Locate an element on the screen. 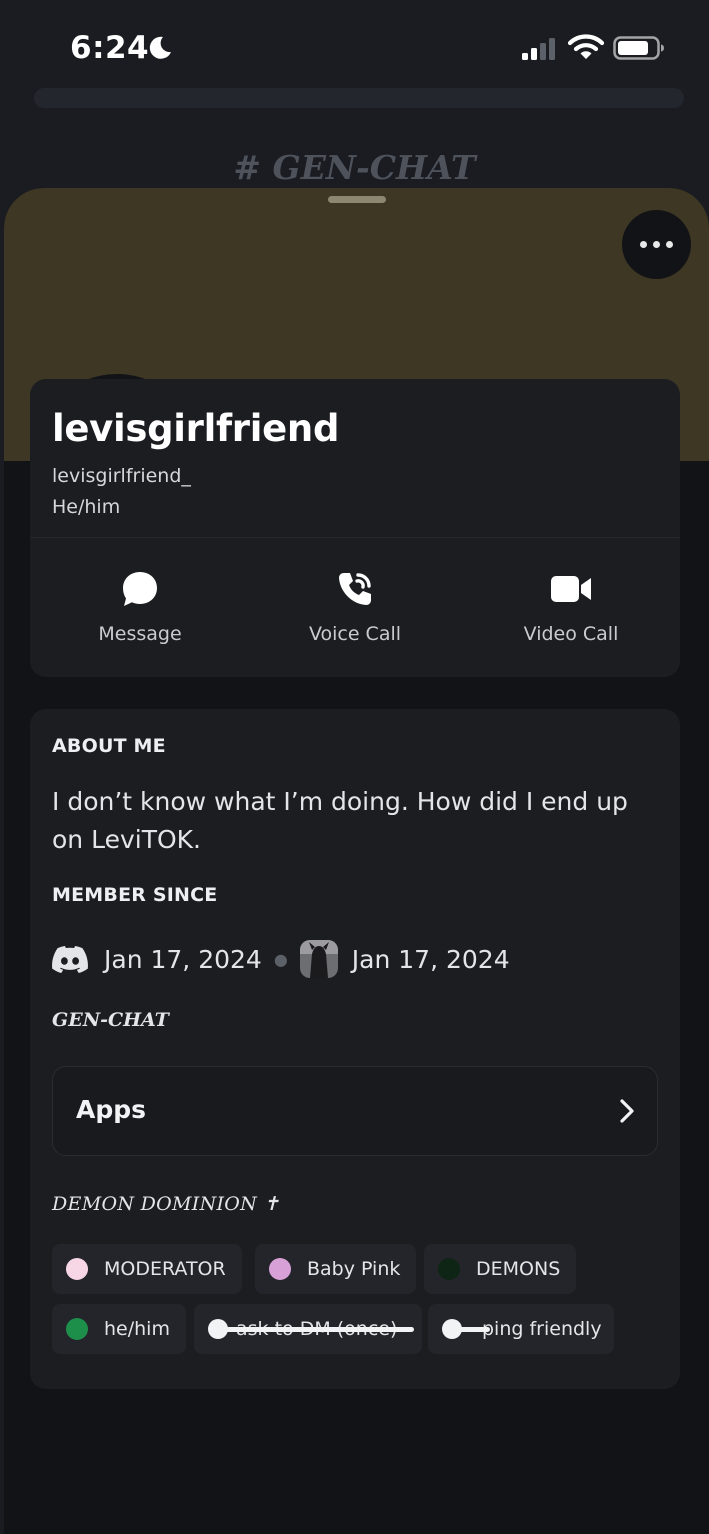 The image size is (709, 1534). role-pill: DEMONS is located at coordinates (500, 1269).